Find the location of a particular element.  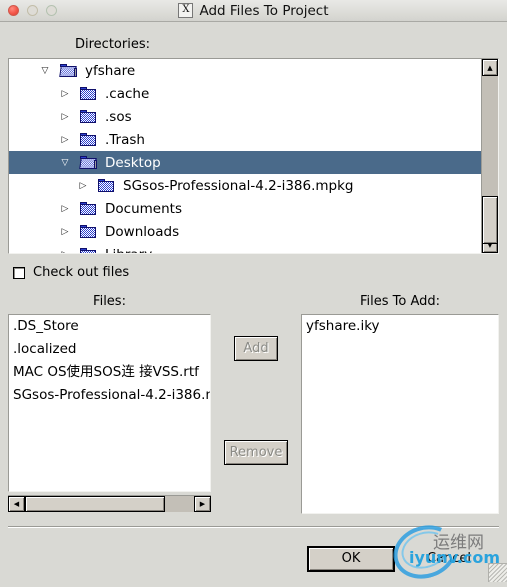

scroll-left-button: ◀ is located at coordinates (16, 504).